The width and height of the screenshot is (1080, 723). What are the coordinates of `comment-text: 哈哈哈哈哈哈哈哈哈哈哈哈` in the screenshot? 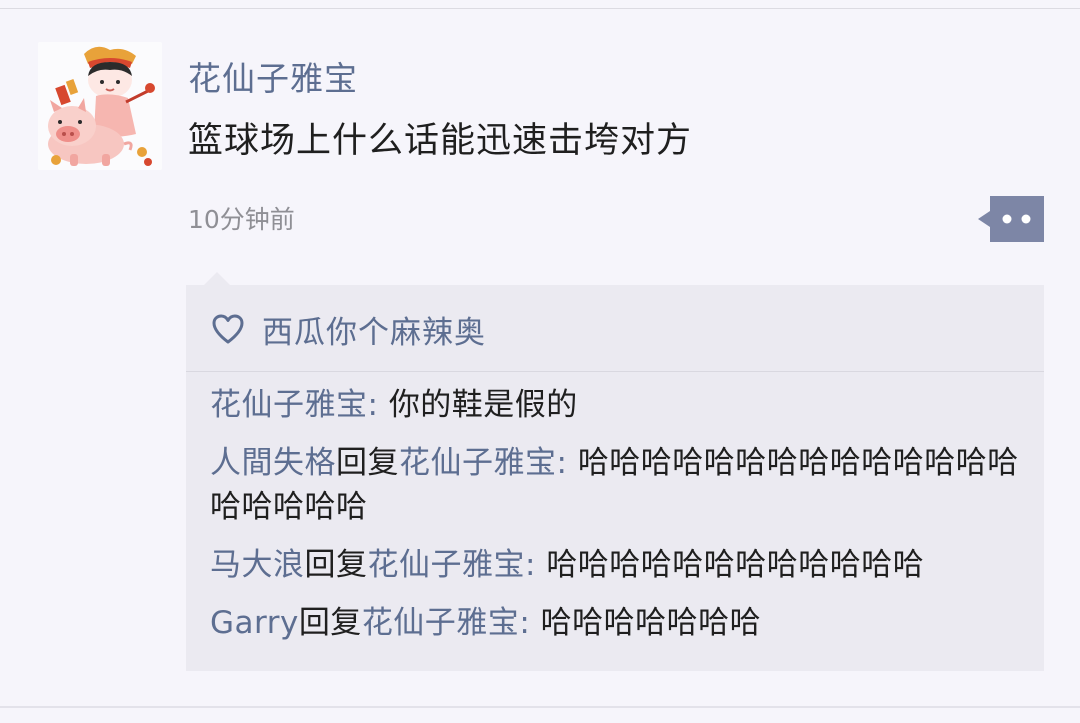 It's located at (735, 565).